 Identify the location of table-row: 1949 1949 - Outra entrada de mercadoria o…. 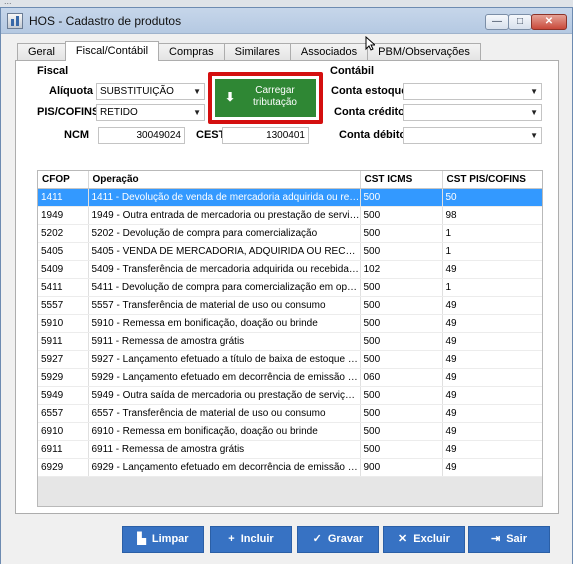
(290, 215).